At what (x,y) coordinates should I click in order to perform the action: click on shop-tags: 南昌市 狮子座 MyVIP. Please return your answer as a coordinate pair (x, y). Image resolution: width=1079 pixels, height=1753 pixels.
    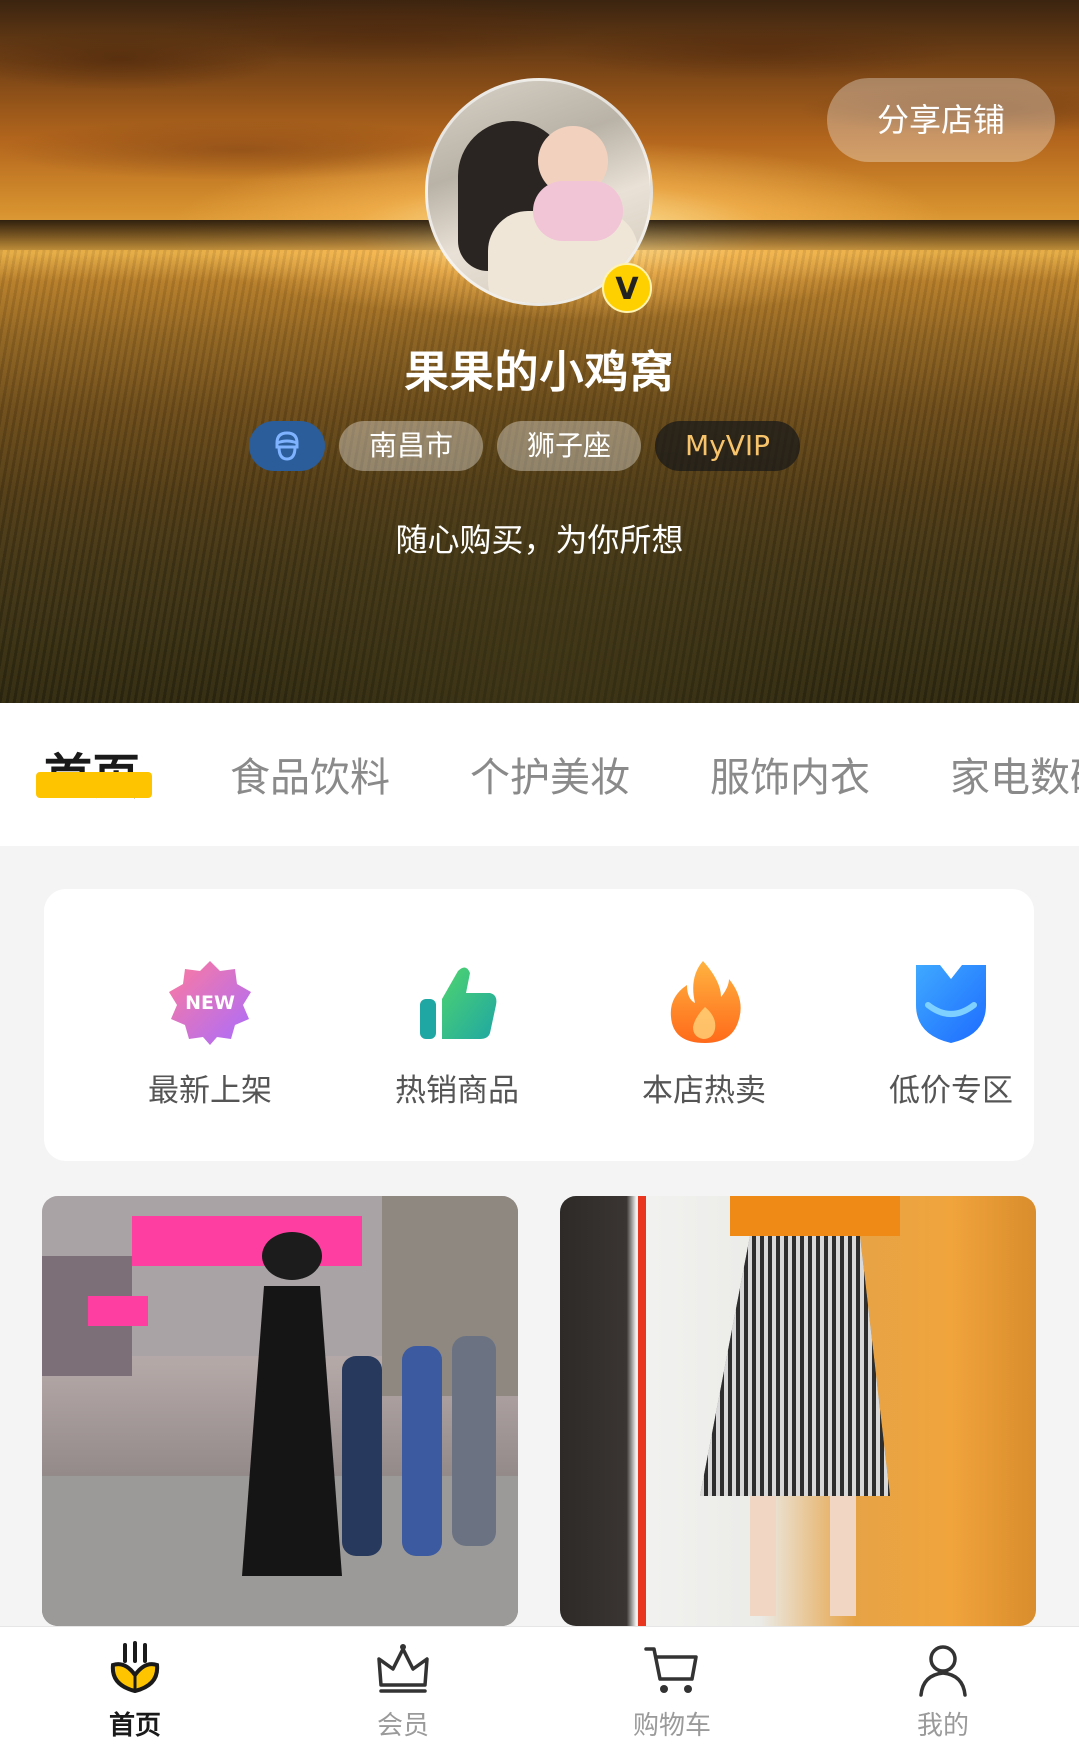
    Looking at the image, I should click on (525, 446).